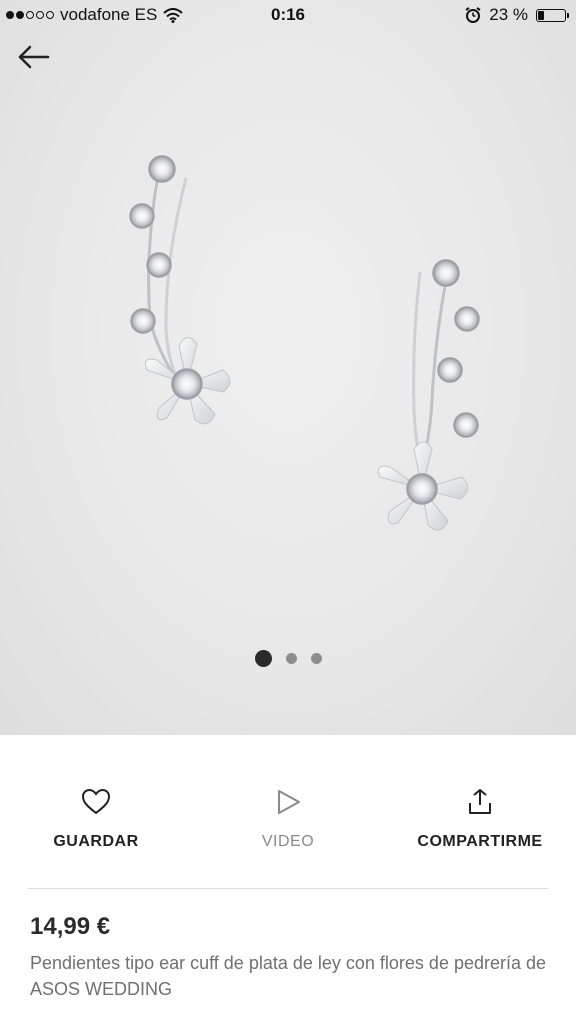 This screenshot has height=1024, width=576. What do you see at coordinates (288, 888) in the screenshot?
I see `divider` at bounding box center [288, 888].